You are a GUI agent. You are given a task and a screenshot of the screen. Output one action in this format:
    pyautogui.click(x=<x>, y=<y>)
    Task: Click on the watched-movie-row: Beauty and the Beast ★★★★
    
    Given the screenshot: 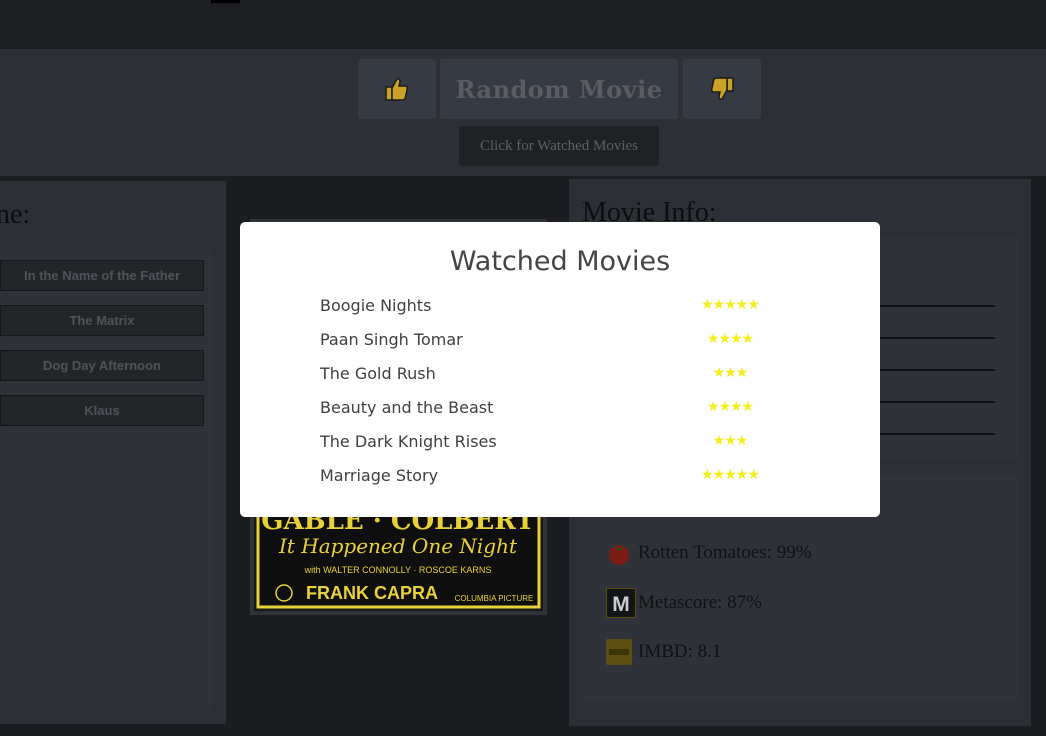 What is the action you would take?
    pyautogui.click(x=560, y=408)
    